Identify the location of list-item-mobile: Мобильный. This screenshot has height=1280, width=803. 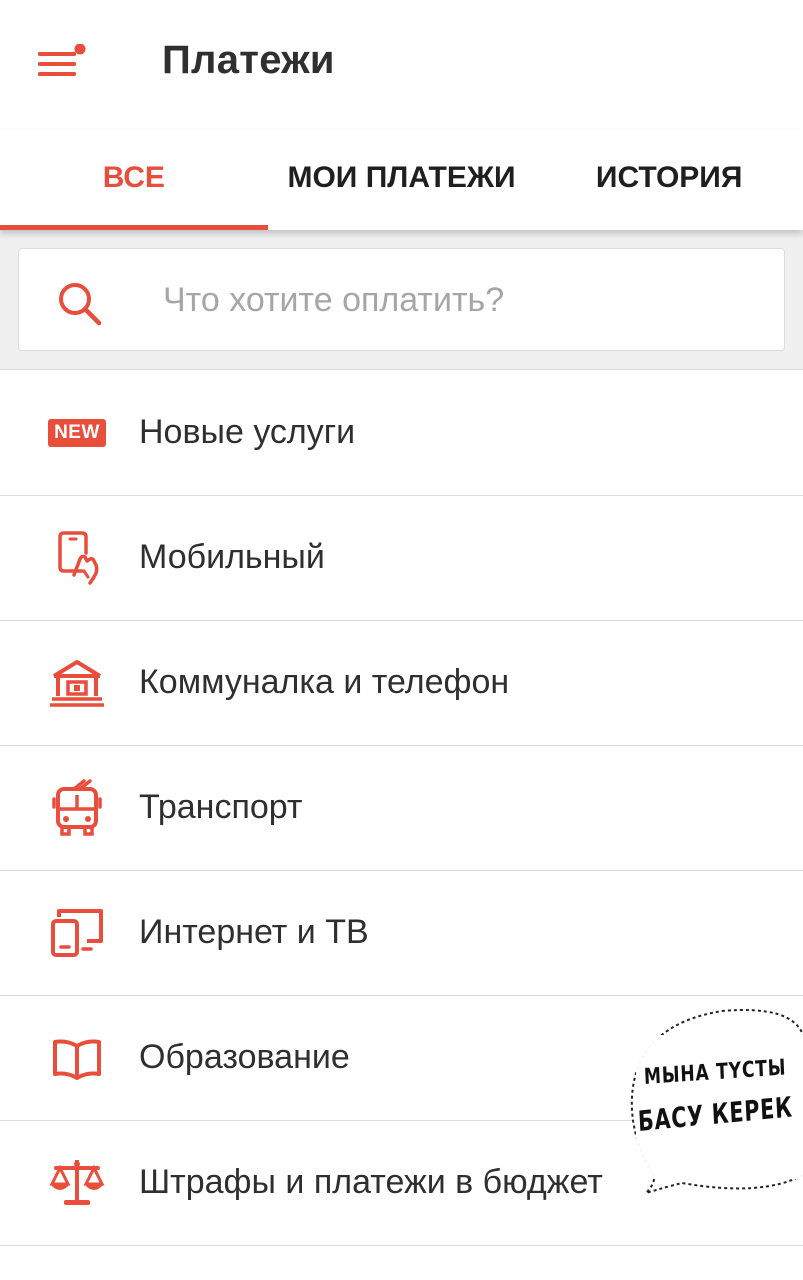
(401, 558).